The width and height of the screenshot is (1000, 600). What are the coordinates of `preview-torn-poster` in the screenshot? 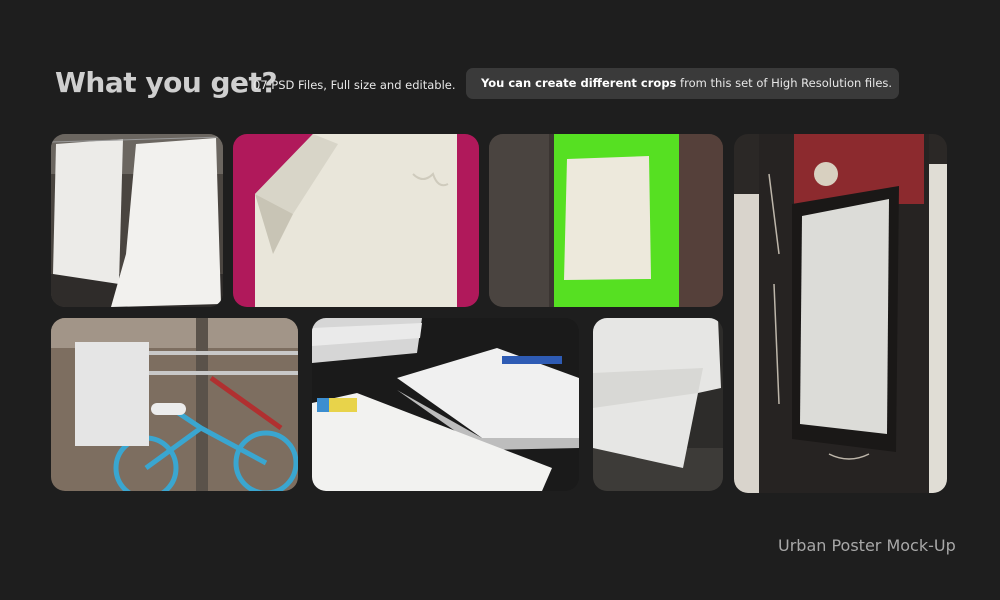 It's located at (658, 404).